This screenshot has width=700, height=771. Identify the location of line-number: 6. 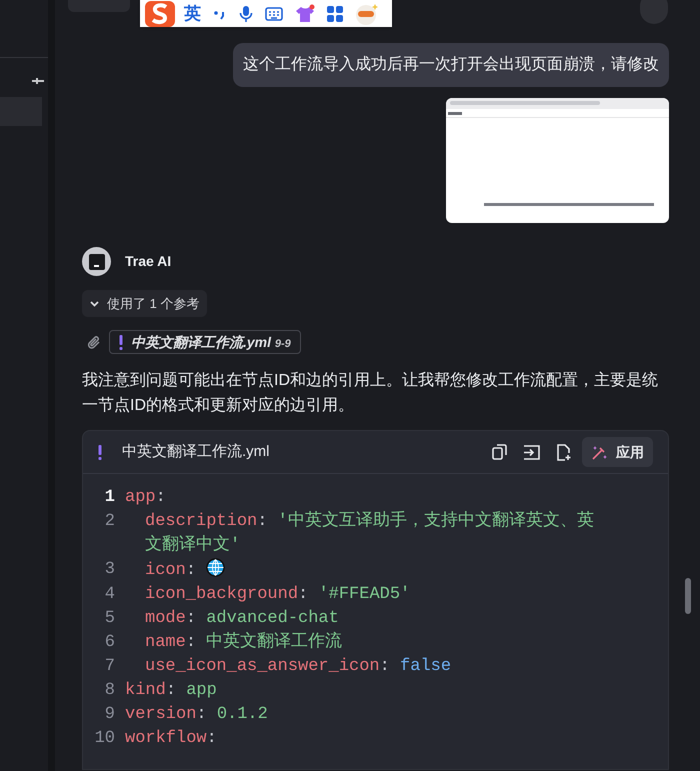
(110, 643).